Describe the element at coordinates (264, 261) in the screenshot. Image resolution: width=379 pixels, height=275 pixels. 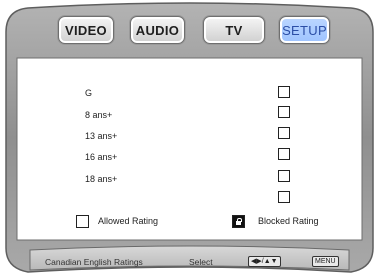
I see `arrow-keys-icon: ◀▶/▲▼` at that location.